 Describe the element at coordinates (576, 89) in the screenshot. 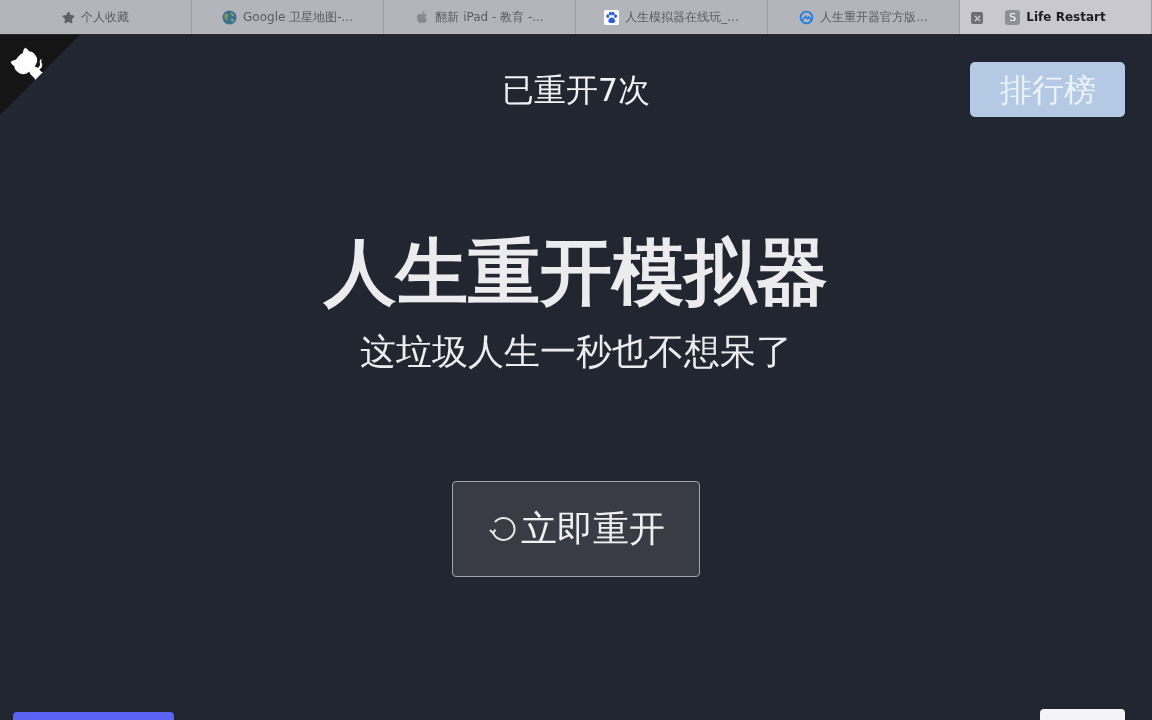

I see `restart-count: 已重开7次` at that location.